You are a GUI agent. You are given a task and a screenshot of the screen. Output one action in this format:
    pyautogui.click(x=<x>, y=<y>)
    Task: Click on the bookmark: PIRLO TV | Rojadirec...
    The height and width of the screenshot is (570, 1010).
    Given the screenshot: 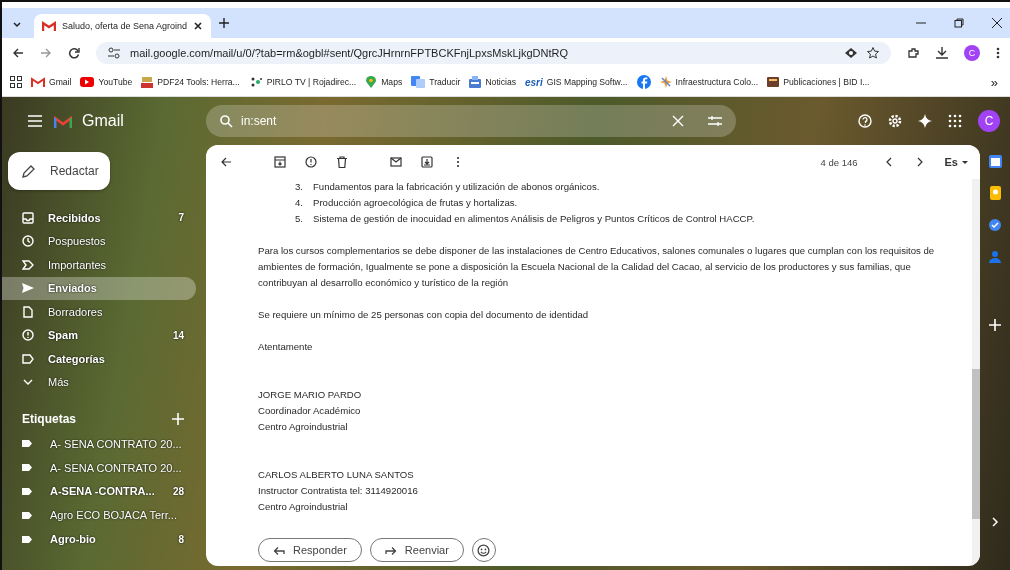 What is the action you would take?
    pyautogui.click(x=302, y=82)
    